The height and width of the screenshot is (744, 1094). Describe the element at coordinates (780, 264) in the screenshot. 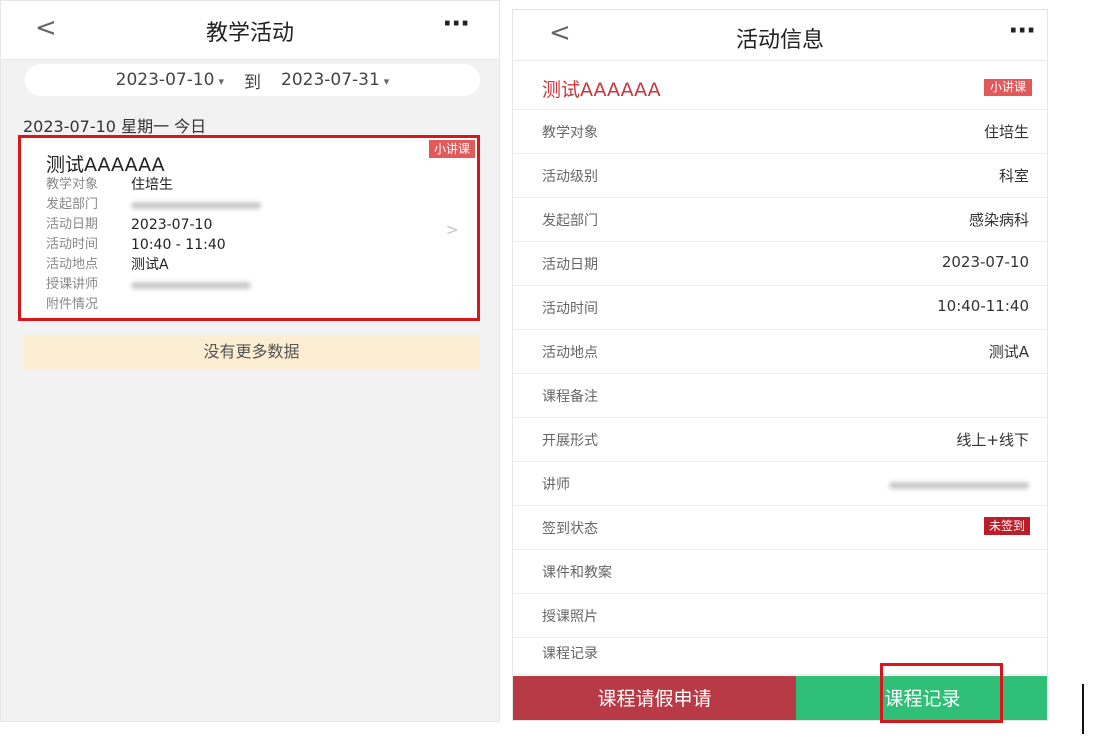

I see `detail-row-date: 活动日期 2023-07-10` at that location.